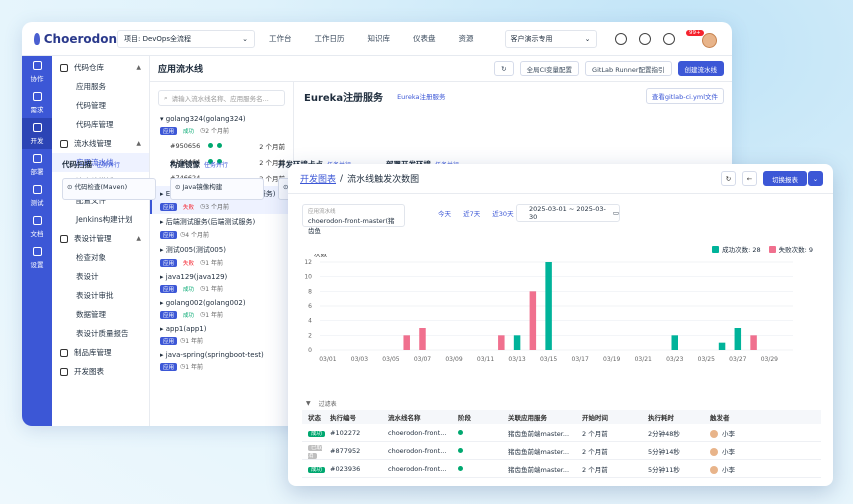 The image size is (853, 504). I want to click on switch-report-dropdown: ⌄, so click(815, 178).